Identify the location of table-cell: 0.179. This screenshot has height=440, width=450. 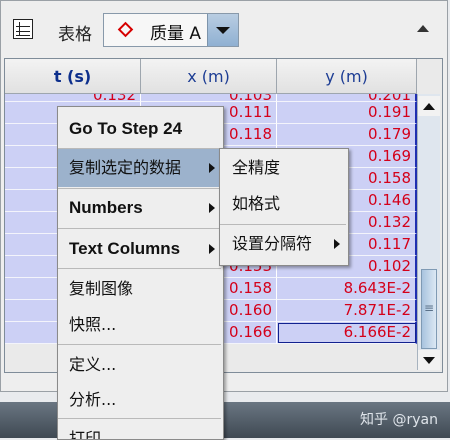
(347, 135).